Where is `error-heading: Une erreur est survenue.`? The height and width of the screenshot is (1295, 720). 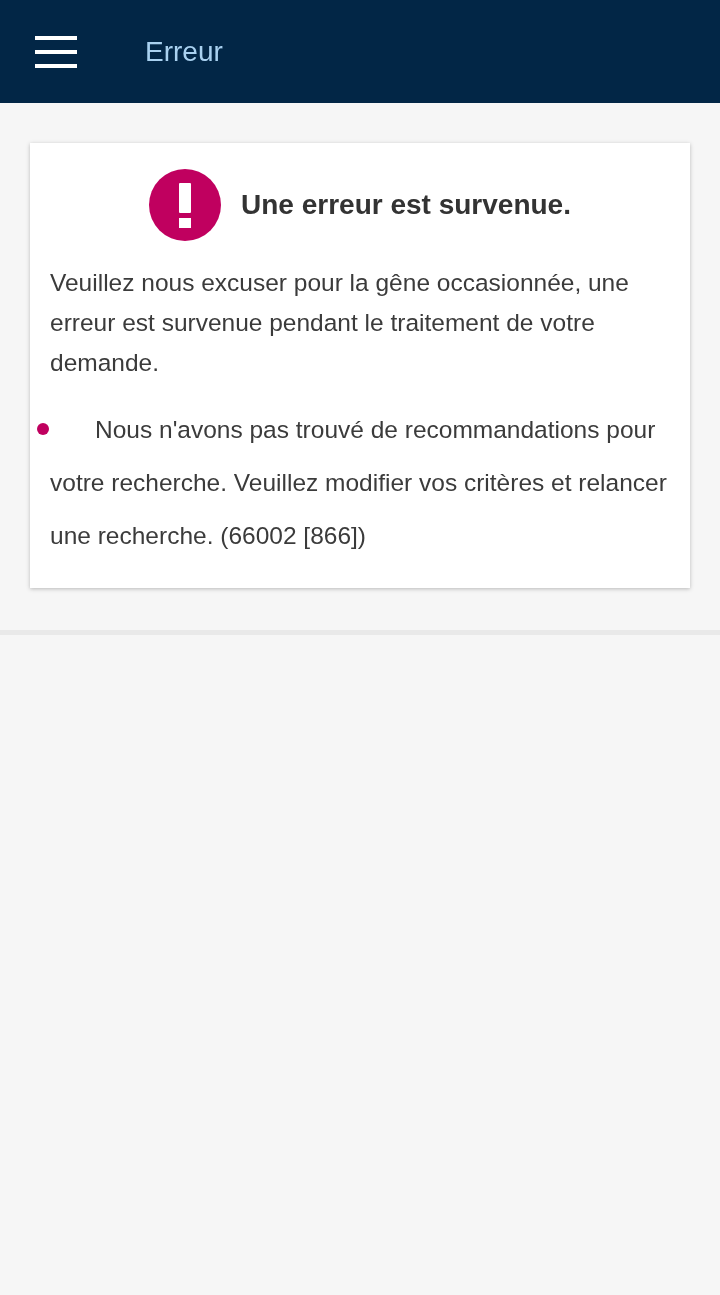 error-heading: Une erreur est survenue. is located at coordinates (406, 205).